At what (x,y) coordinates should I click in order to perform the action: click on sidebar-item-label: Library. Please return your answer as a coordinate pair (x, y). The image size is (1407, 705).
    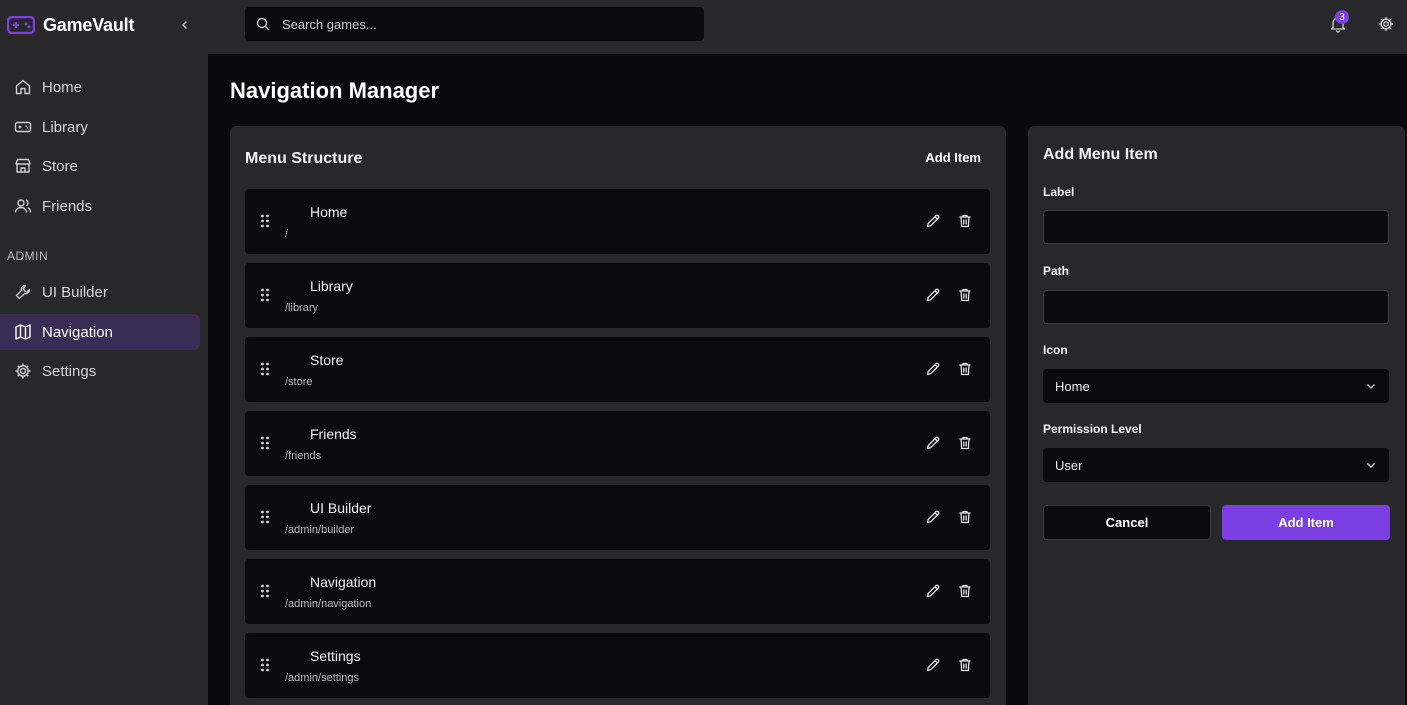
    Looking at the image, I should click on (65, 127).